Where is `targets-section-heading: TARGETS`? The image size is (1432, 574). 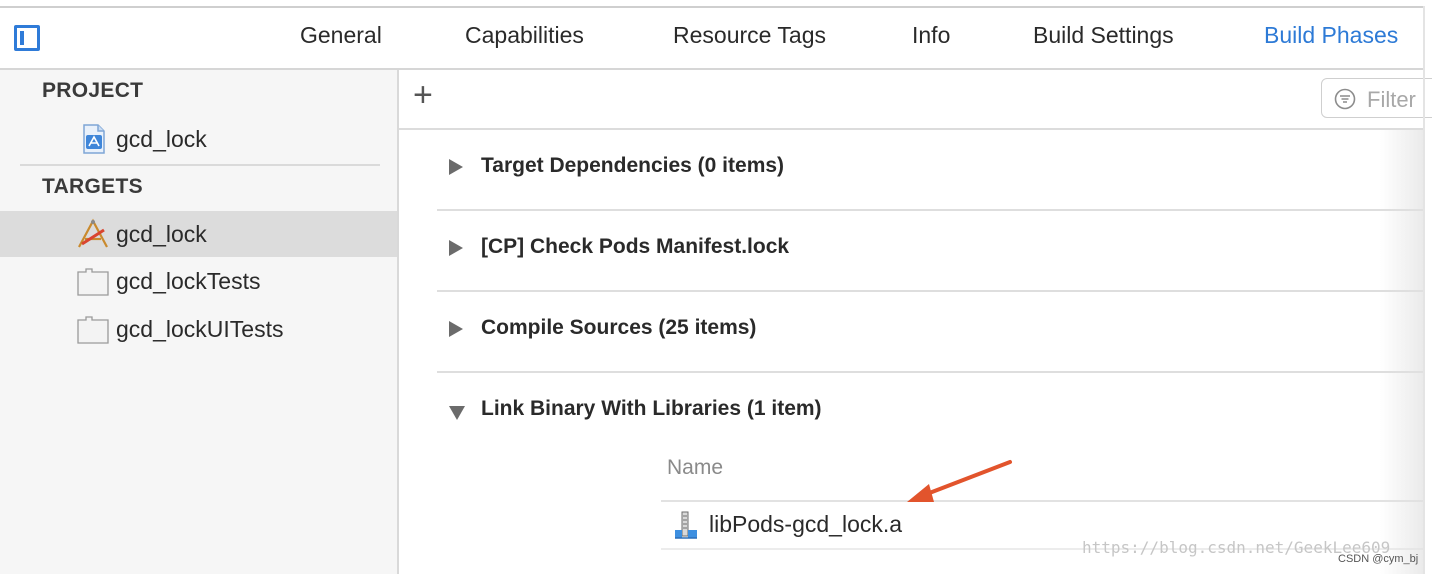 targets-section-heading: TARGETS is located at coordinates (92, 186).